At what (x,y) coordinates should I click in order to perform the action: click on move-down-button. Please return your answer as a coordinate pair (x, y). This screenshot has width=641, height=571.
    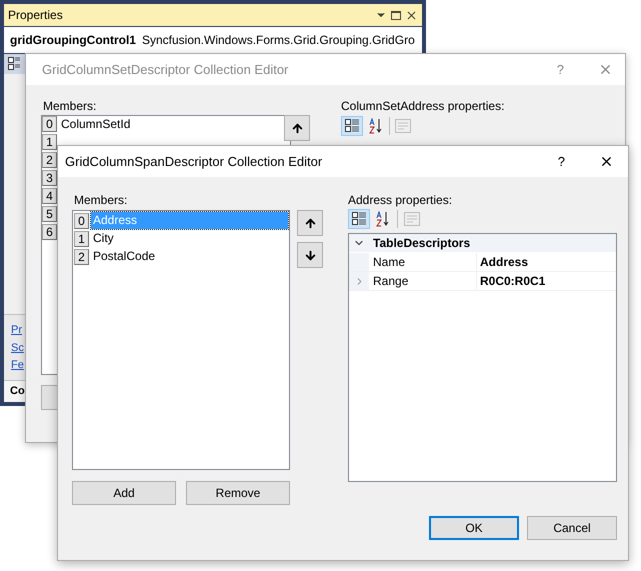
    Looking at the image, I should click on (310, 255).